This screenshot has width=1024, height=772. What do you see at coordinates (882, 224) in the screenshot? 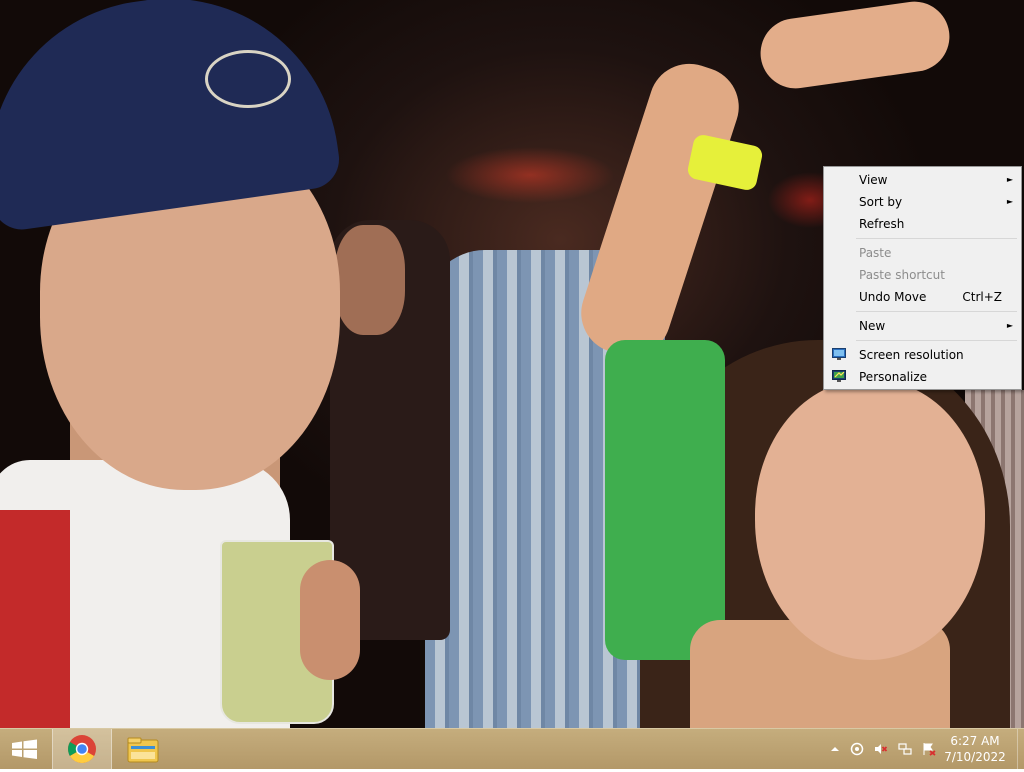
I see `menu-item-label: Refresh` at bounding box center [882, 224].